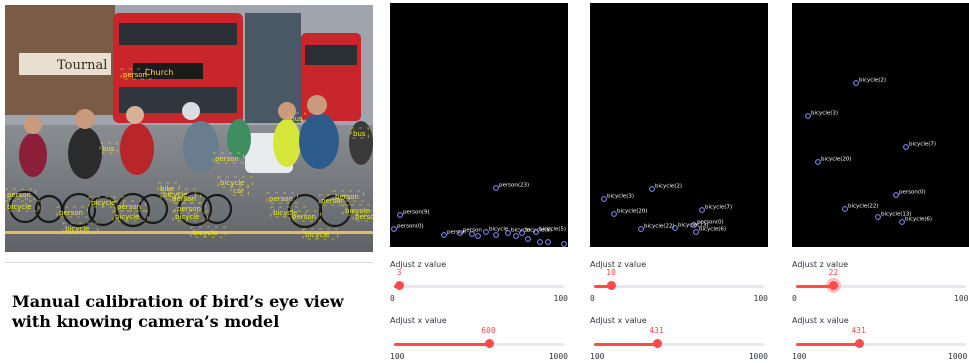  Describe the element at coordinates (679, 280) in the screenshot. I see `z-slider: 10` at that location.